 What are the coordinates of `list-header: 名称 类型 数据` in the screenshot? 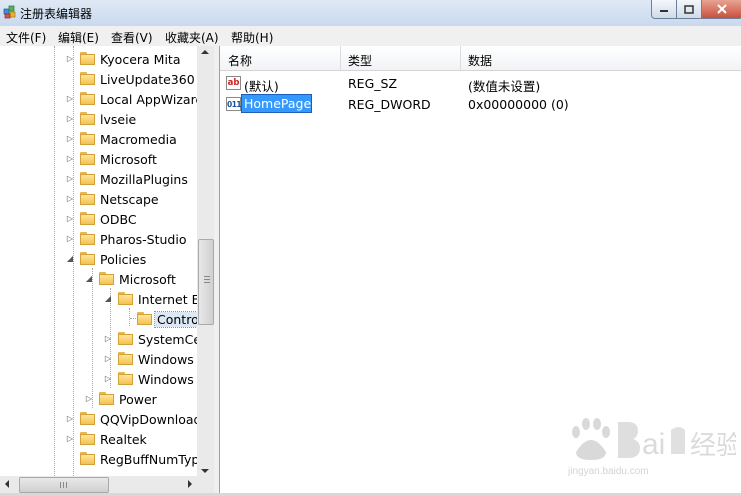 It's located at (480, 58).